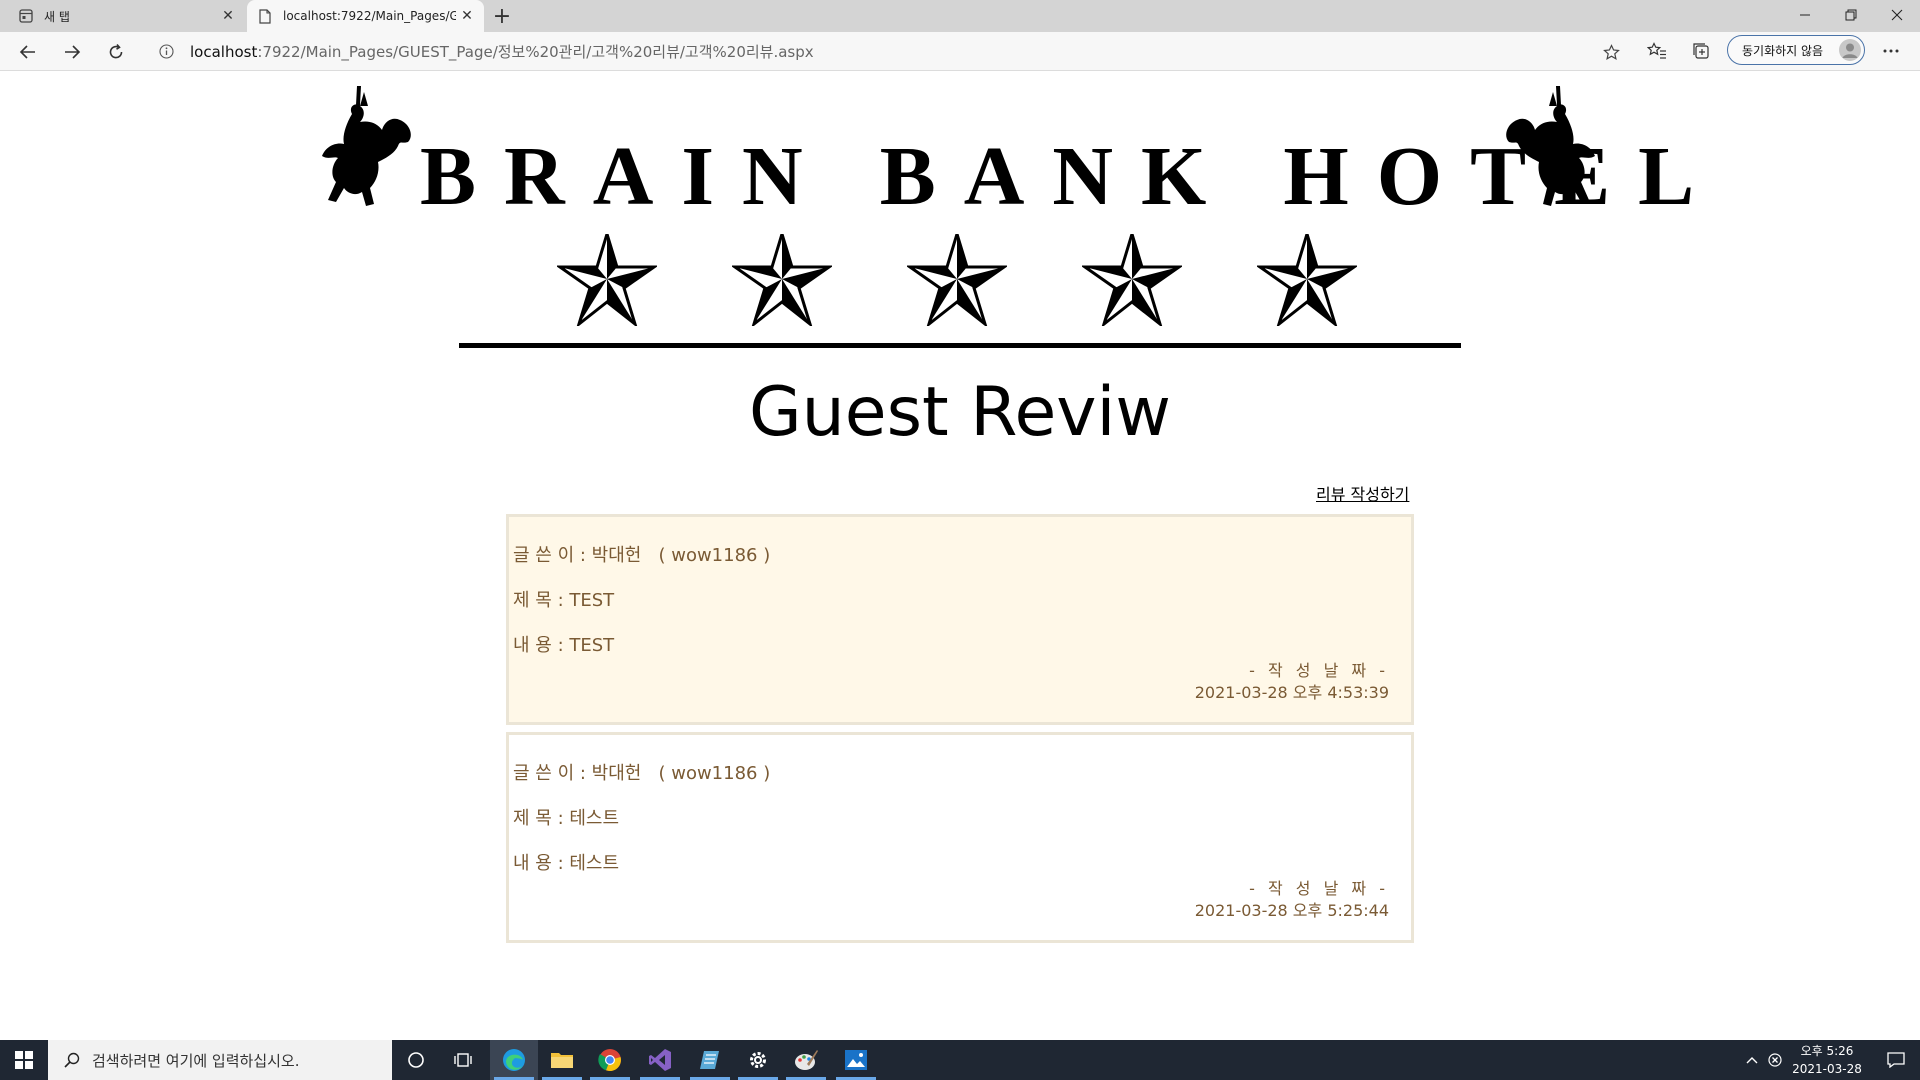 The image size is (1920, 1080). I want to click on info-icon, so click(166, 51).